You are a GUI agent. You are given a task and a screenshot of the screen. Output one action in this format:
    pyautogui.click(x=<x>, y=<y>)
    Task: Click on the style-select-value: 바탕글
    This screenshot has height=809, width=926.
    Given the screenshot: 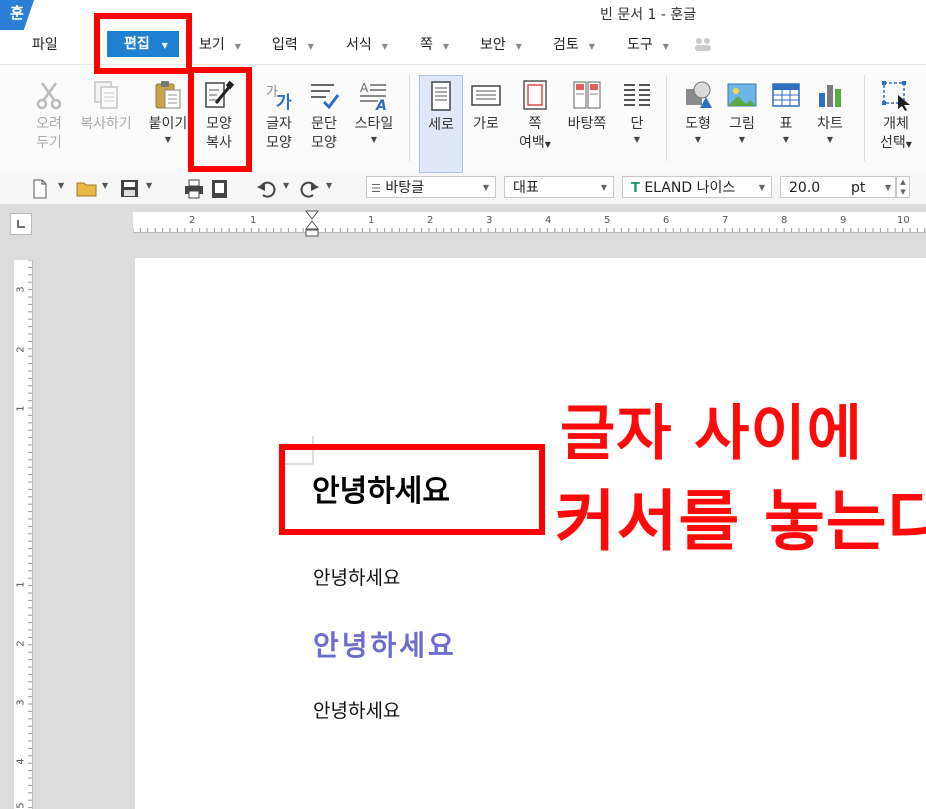 What is the action you would take?
    pyautogui.click(x=404, y=188)
    